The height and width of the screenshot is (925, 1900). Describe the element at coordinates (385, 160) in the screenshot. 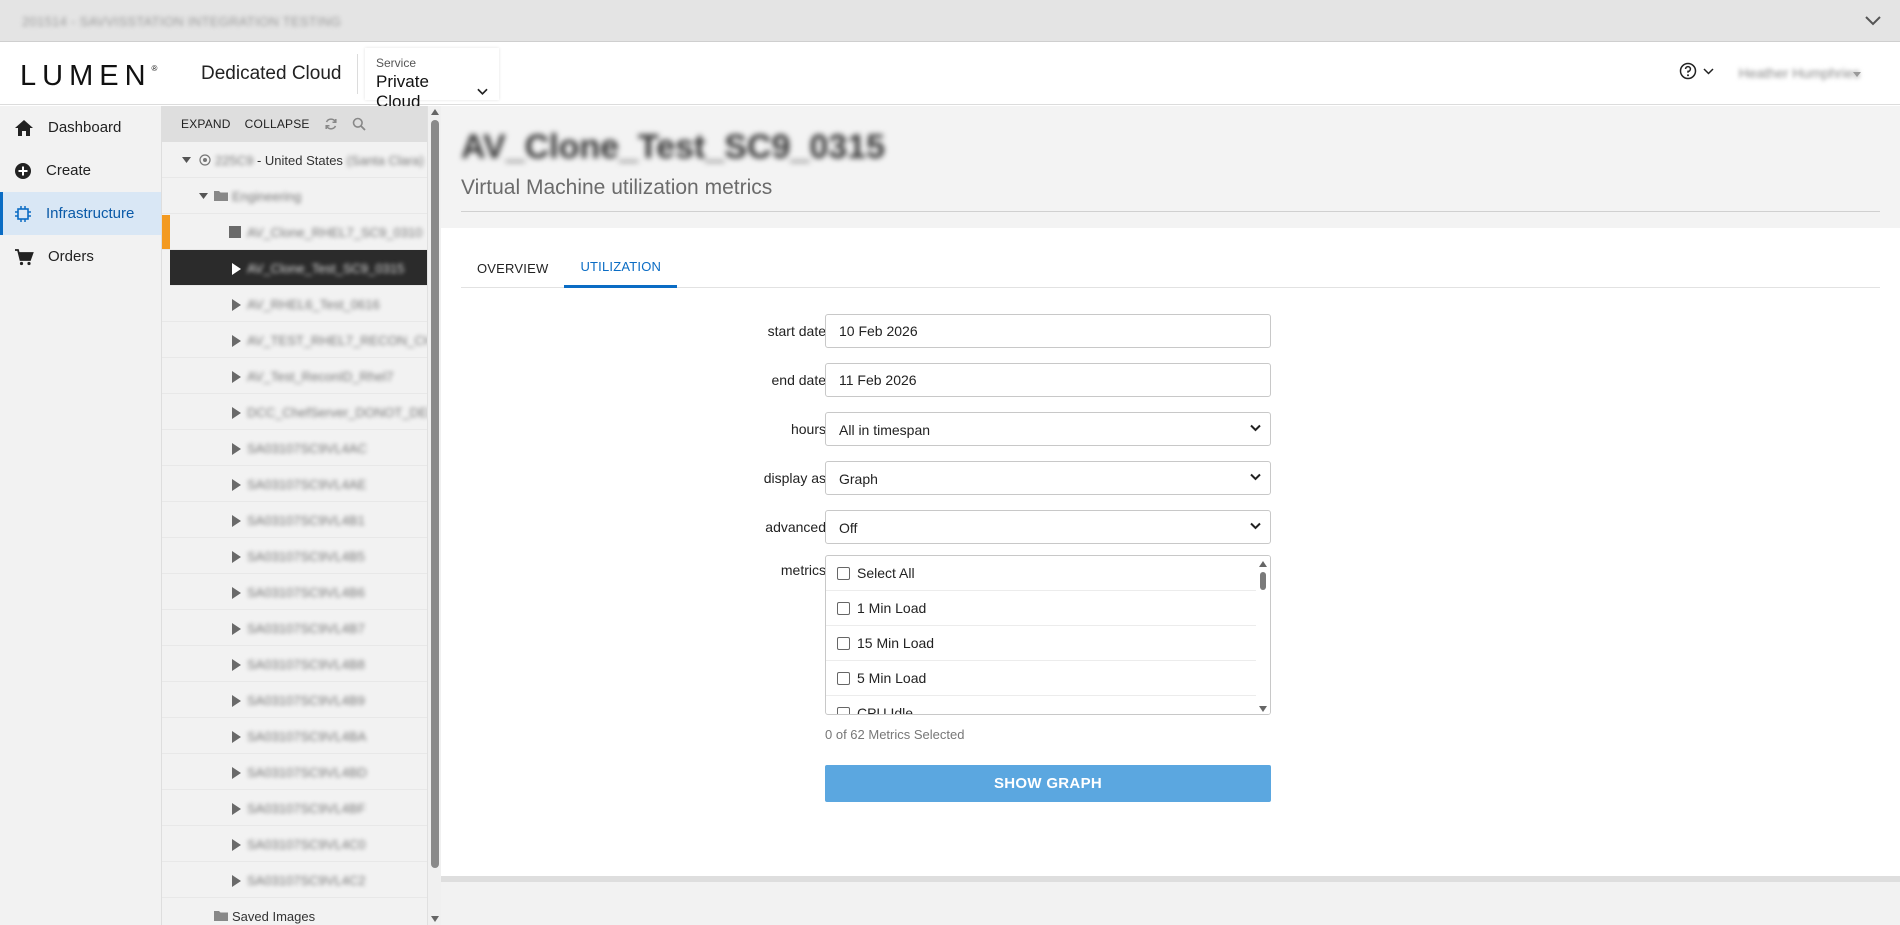

I see `datacenter-location: (Santa Clara)` at that location.